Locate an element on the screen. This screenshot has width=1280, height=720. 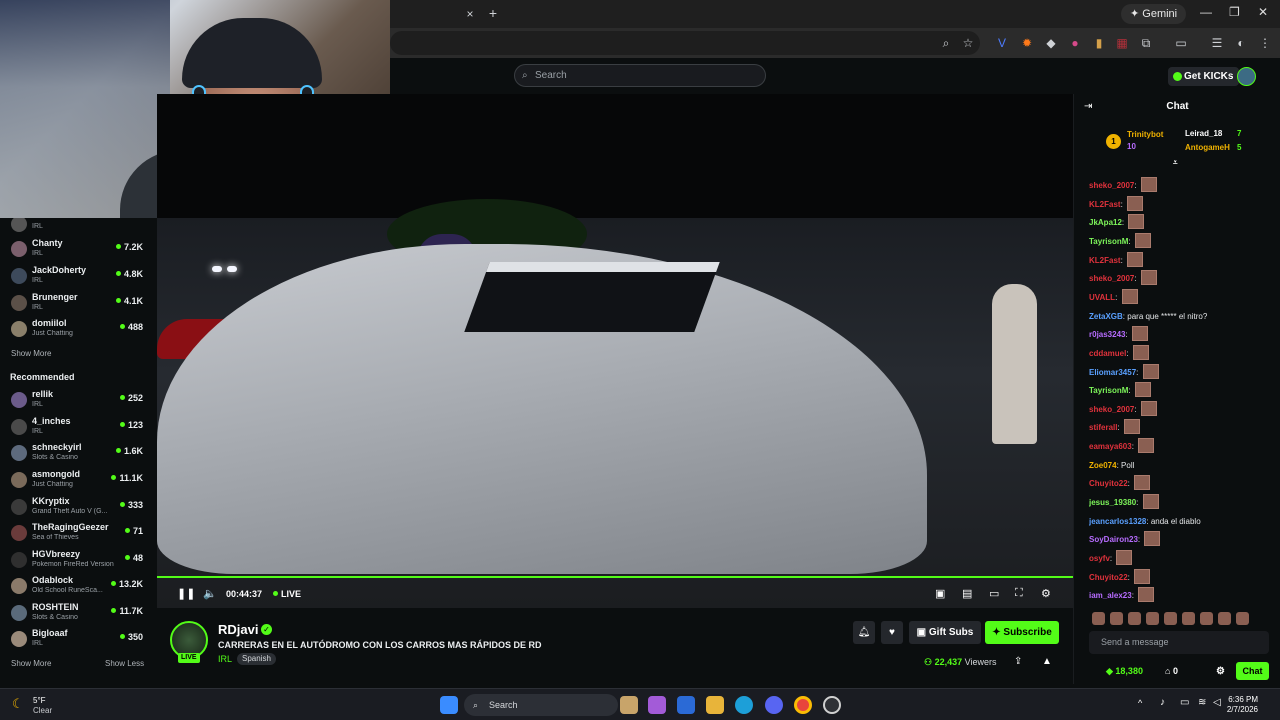
sidebar-channel: KKryptix Grand Theft Auto V (G... 333 is located at coordinates (78, 507).